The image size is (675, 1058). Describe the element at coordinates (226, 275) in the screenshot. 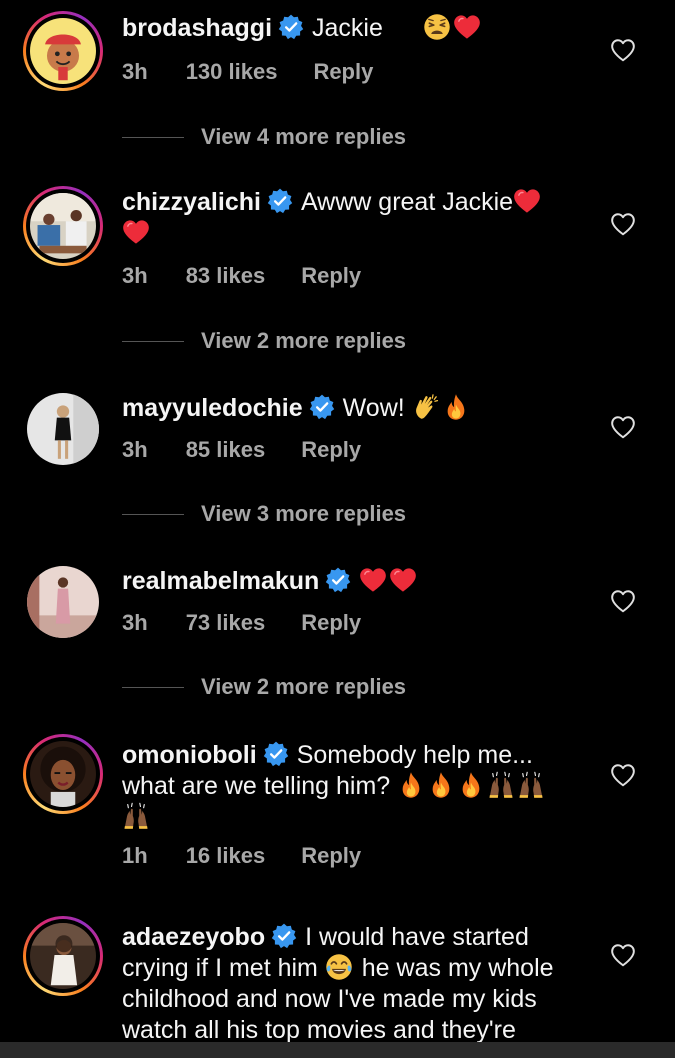

I see `likes-count: 83 likes` at that location.